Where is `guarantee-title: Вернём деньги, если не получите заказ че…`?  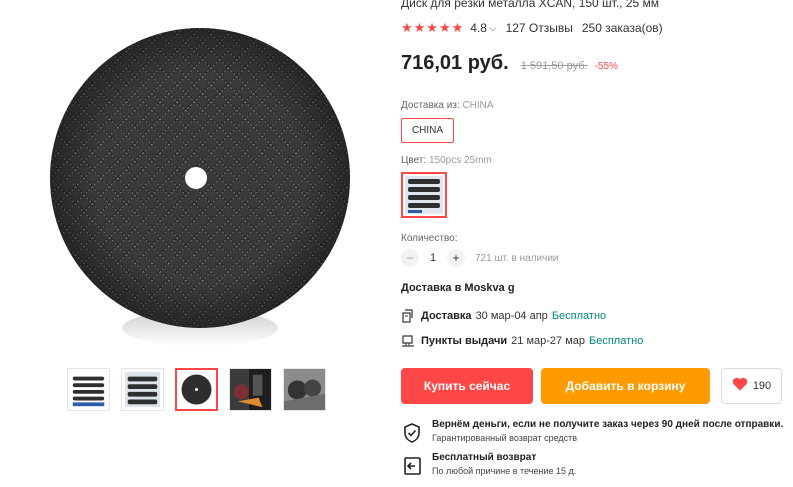 guarantee-title: Вернём деньги, если не получите заказ че… is located at coordinates (608, 424).